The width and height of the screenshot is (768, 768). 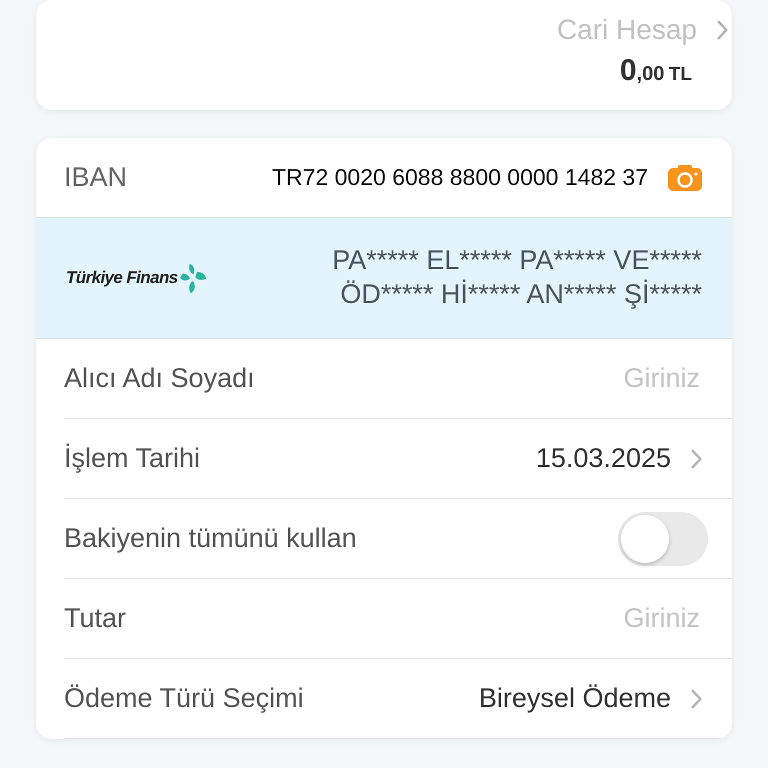 What do you see at coordinates (96, 177) in the screenshot?
I see `iban-label: IBAN` at bounding box center [96, 177].